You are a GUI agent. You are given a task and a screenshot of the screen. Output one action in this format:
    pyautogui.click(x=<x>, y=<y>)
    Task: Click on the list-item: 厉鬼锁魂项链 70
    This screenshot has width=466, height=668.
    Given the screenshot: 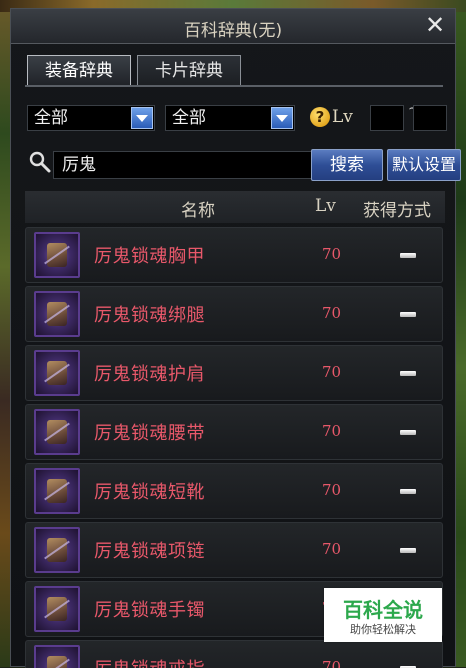 What is the action you would take?
    pyautogui.click(x=234, y=550)
    